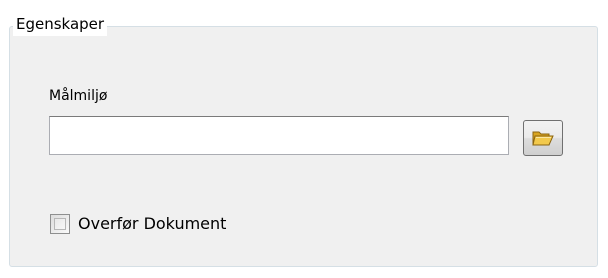 This screenshot has width=608, height=278. Describe the element at coordinates (279, 135) in the screenshot. I see `target-environment-input` at that location.